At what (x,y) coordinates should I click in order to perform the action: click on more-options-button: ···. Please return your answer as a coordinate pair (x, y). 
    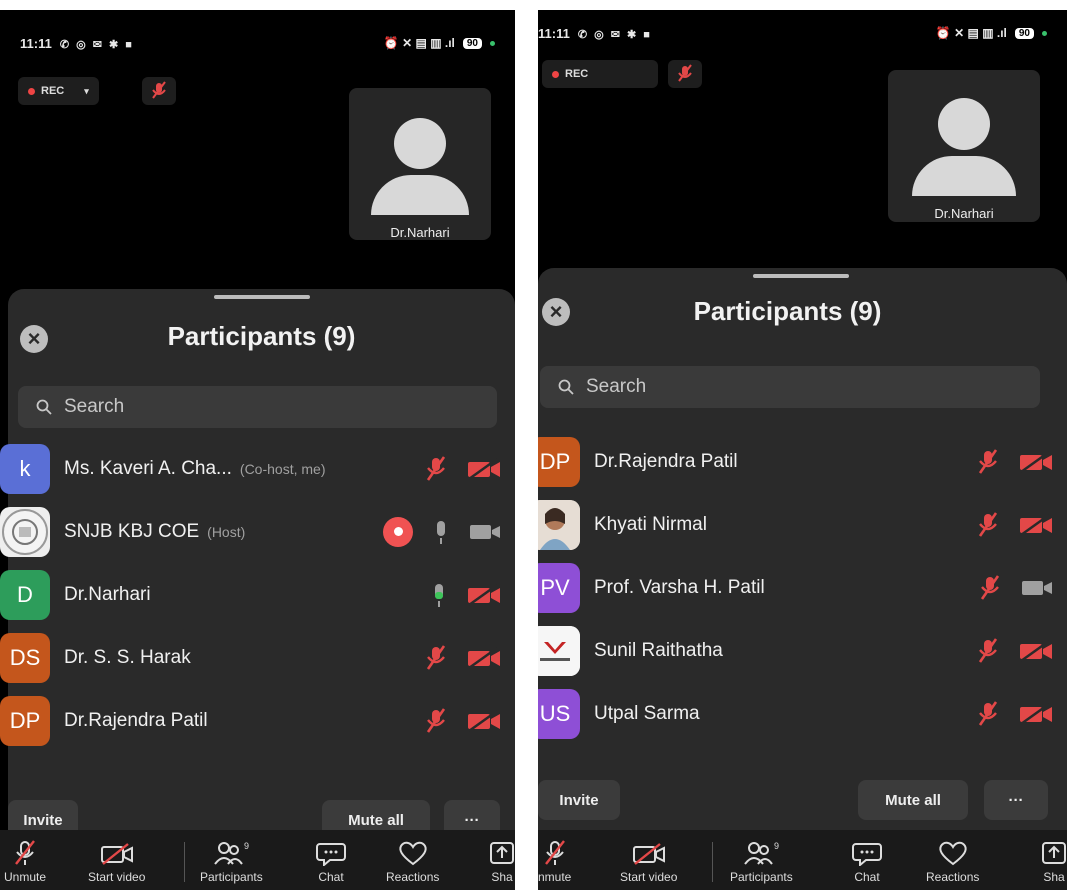
    Looking at the image, I should click on (1016, 800).